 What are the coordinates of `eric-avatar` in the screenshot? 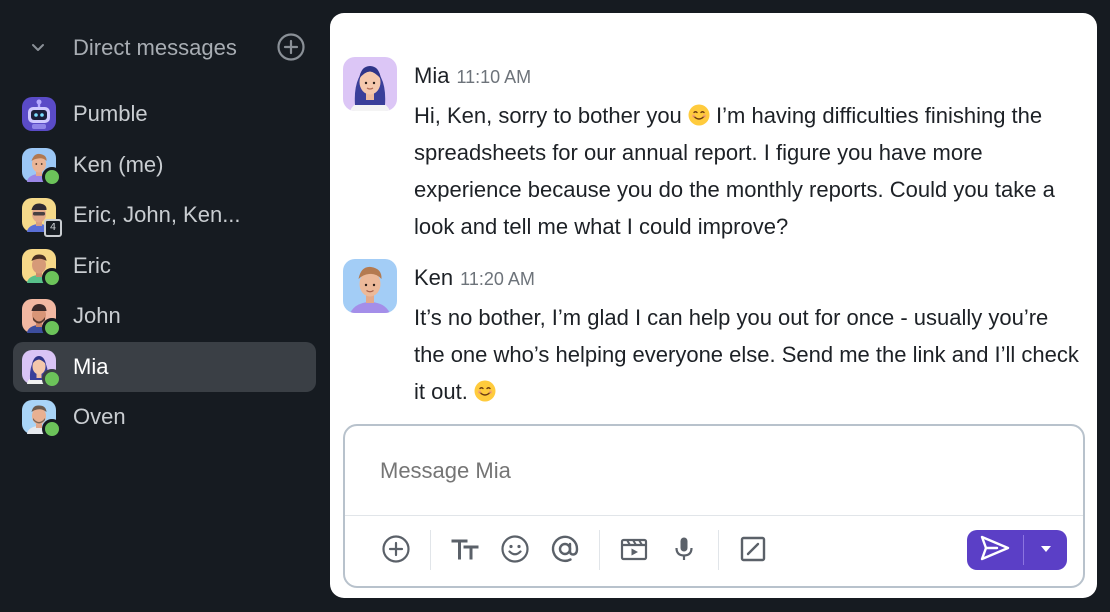 It's located at (42, 269).